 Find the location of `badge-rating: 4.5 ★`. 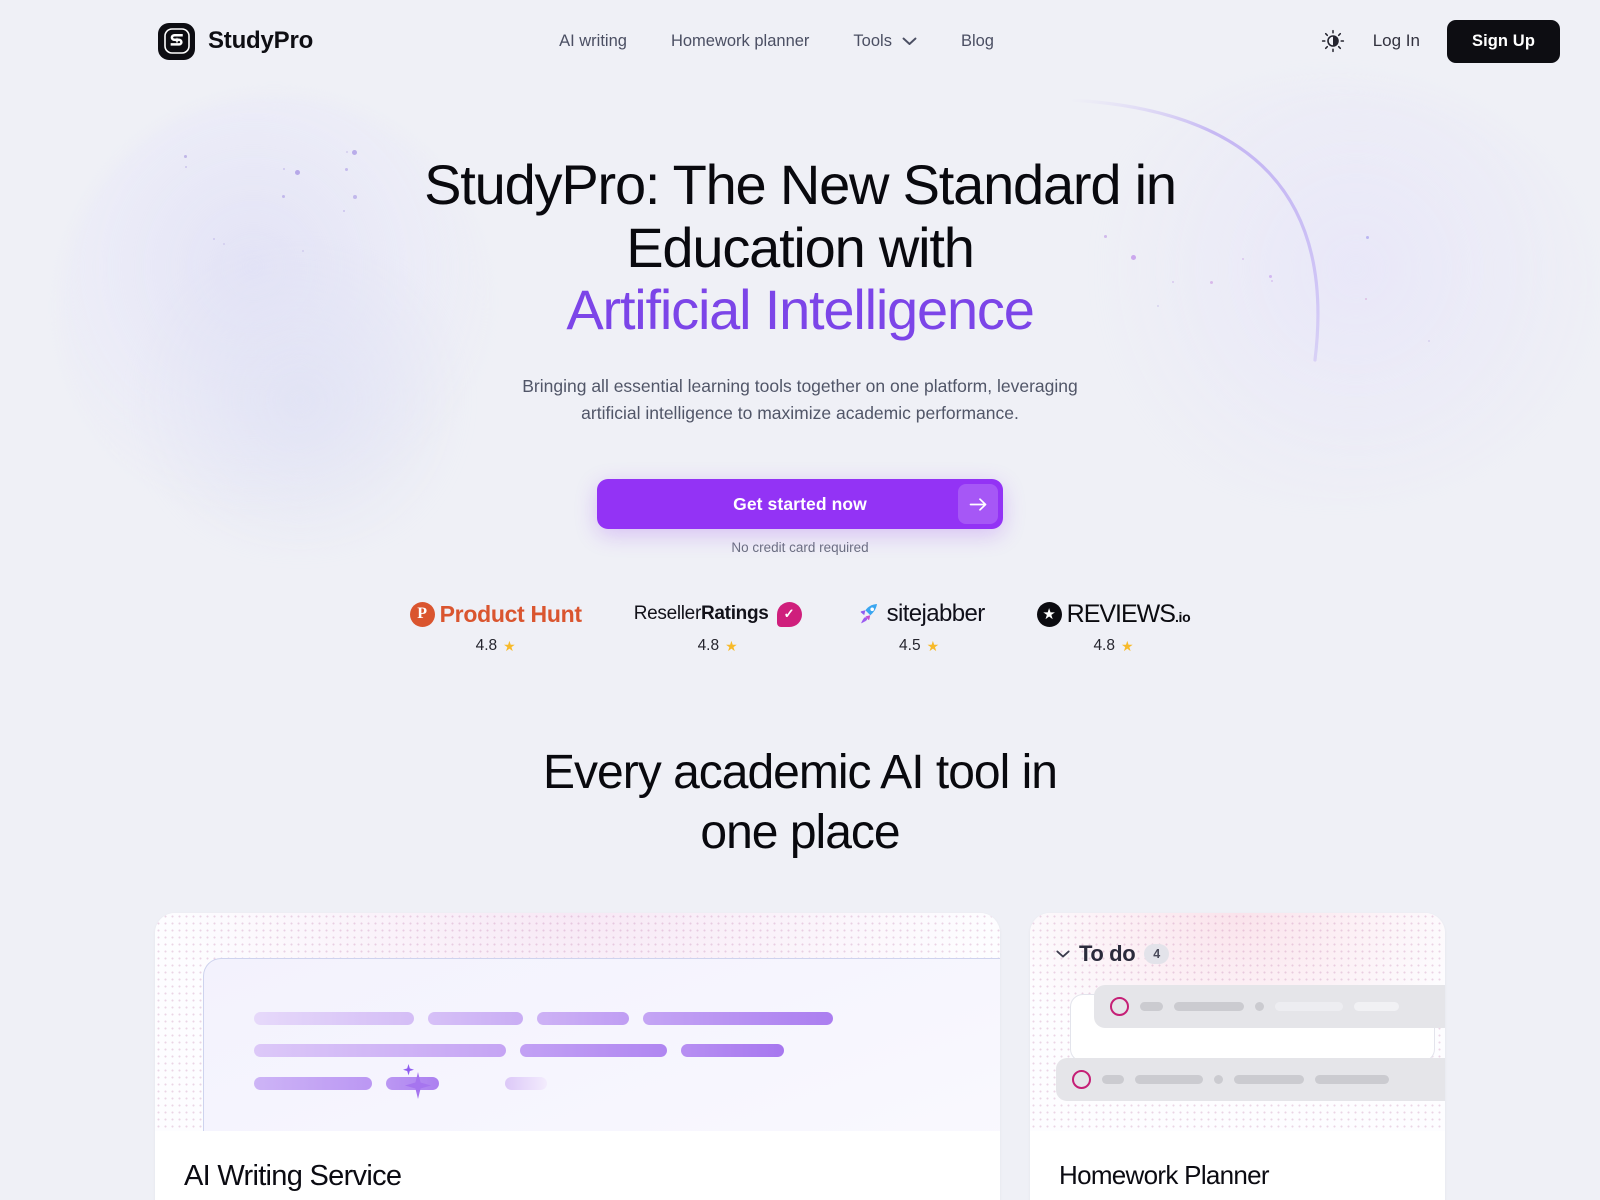

badge-rating: 4.5 ★ is located at coordinates (919, 646).